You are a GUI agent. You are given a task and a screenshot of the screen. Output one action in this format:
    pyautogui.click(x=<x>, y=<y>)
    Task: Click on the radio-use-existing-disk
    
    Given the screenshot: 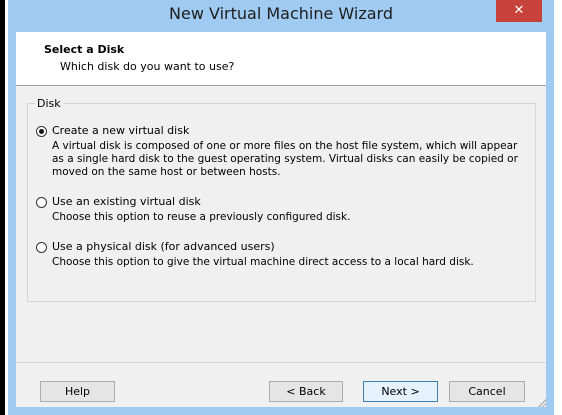 What is the action you would take?
    pyautogui.click(x=41, y=202)
    